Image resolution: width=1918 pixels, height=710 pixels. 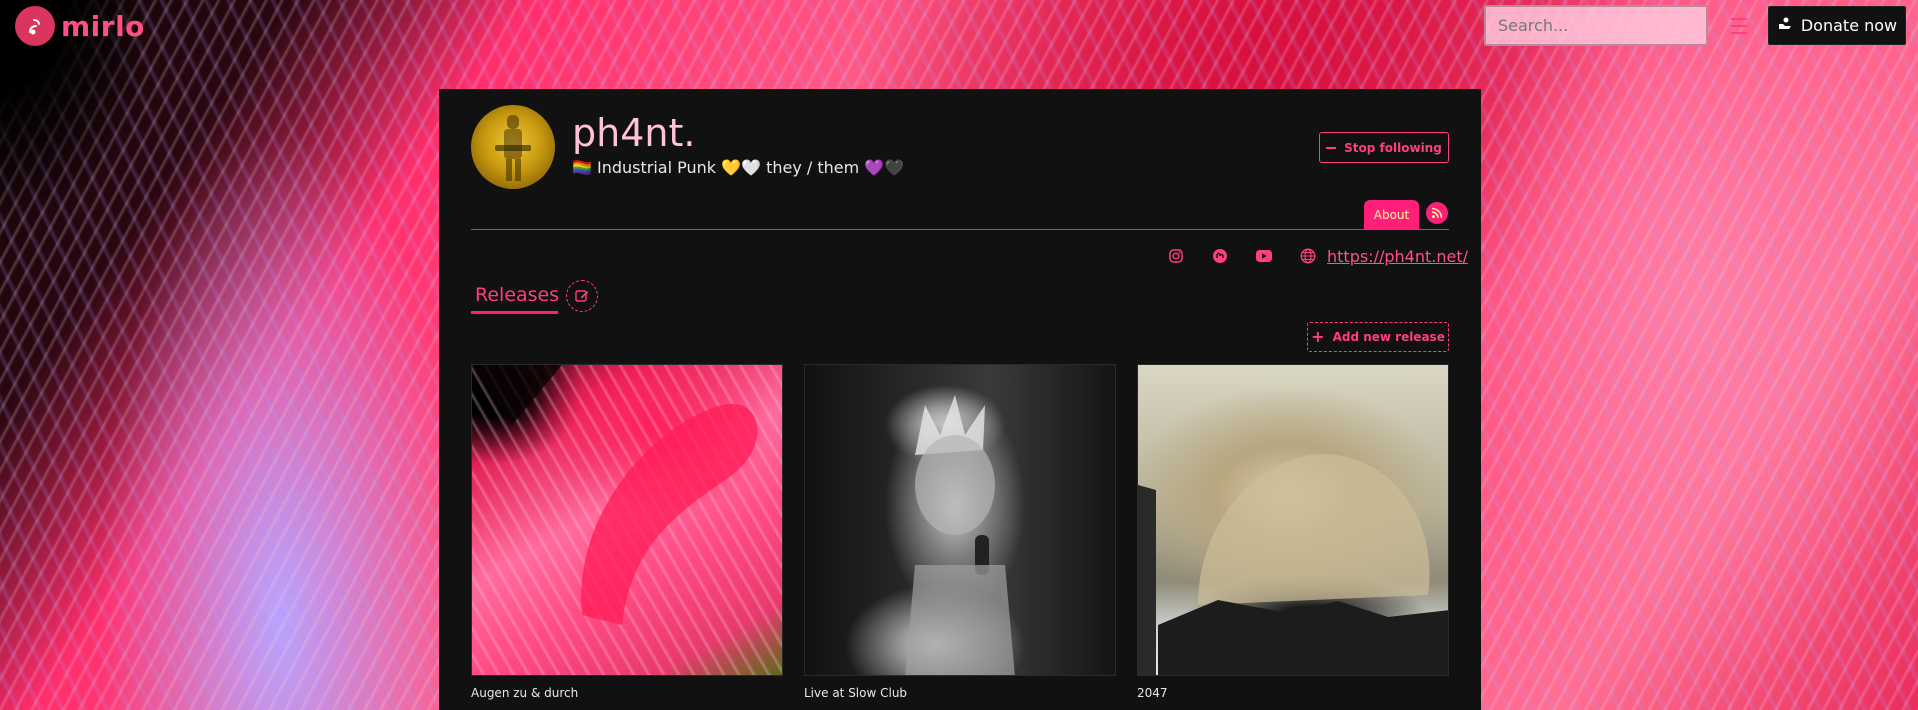 What do you see at coordinates (1264, 256) in the screenshot?
I see `youtube-icon` at bounding box center [1264, 256].